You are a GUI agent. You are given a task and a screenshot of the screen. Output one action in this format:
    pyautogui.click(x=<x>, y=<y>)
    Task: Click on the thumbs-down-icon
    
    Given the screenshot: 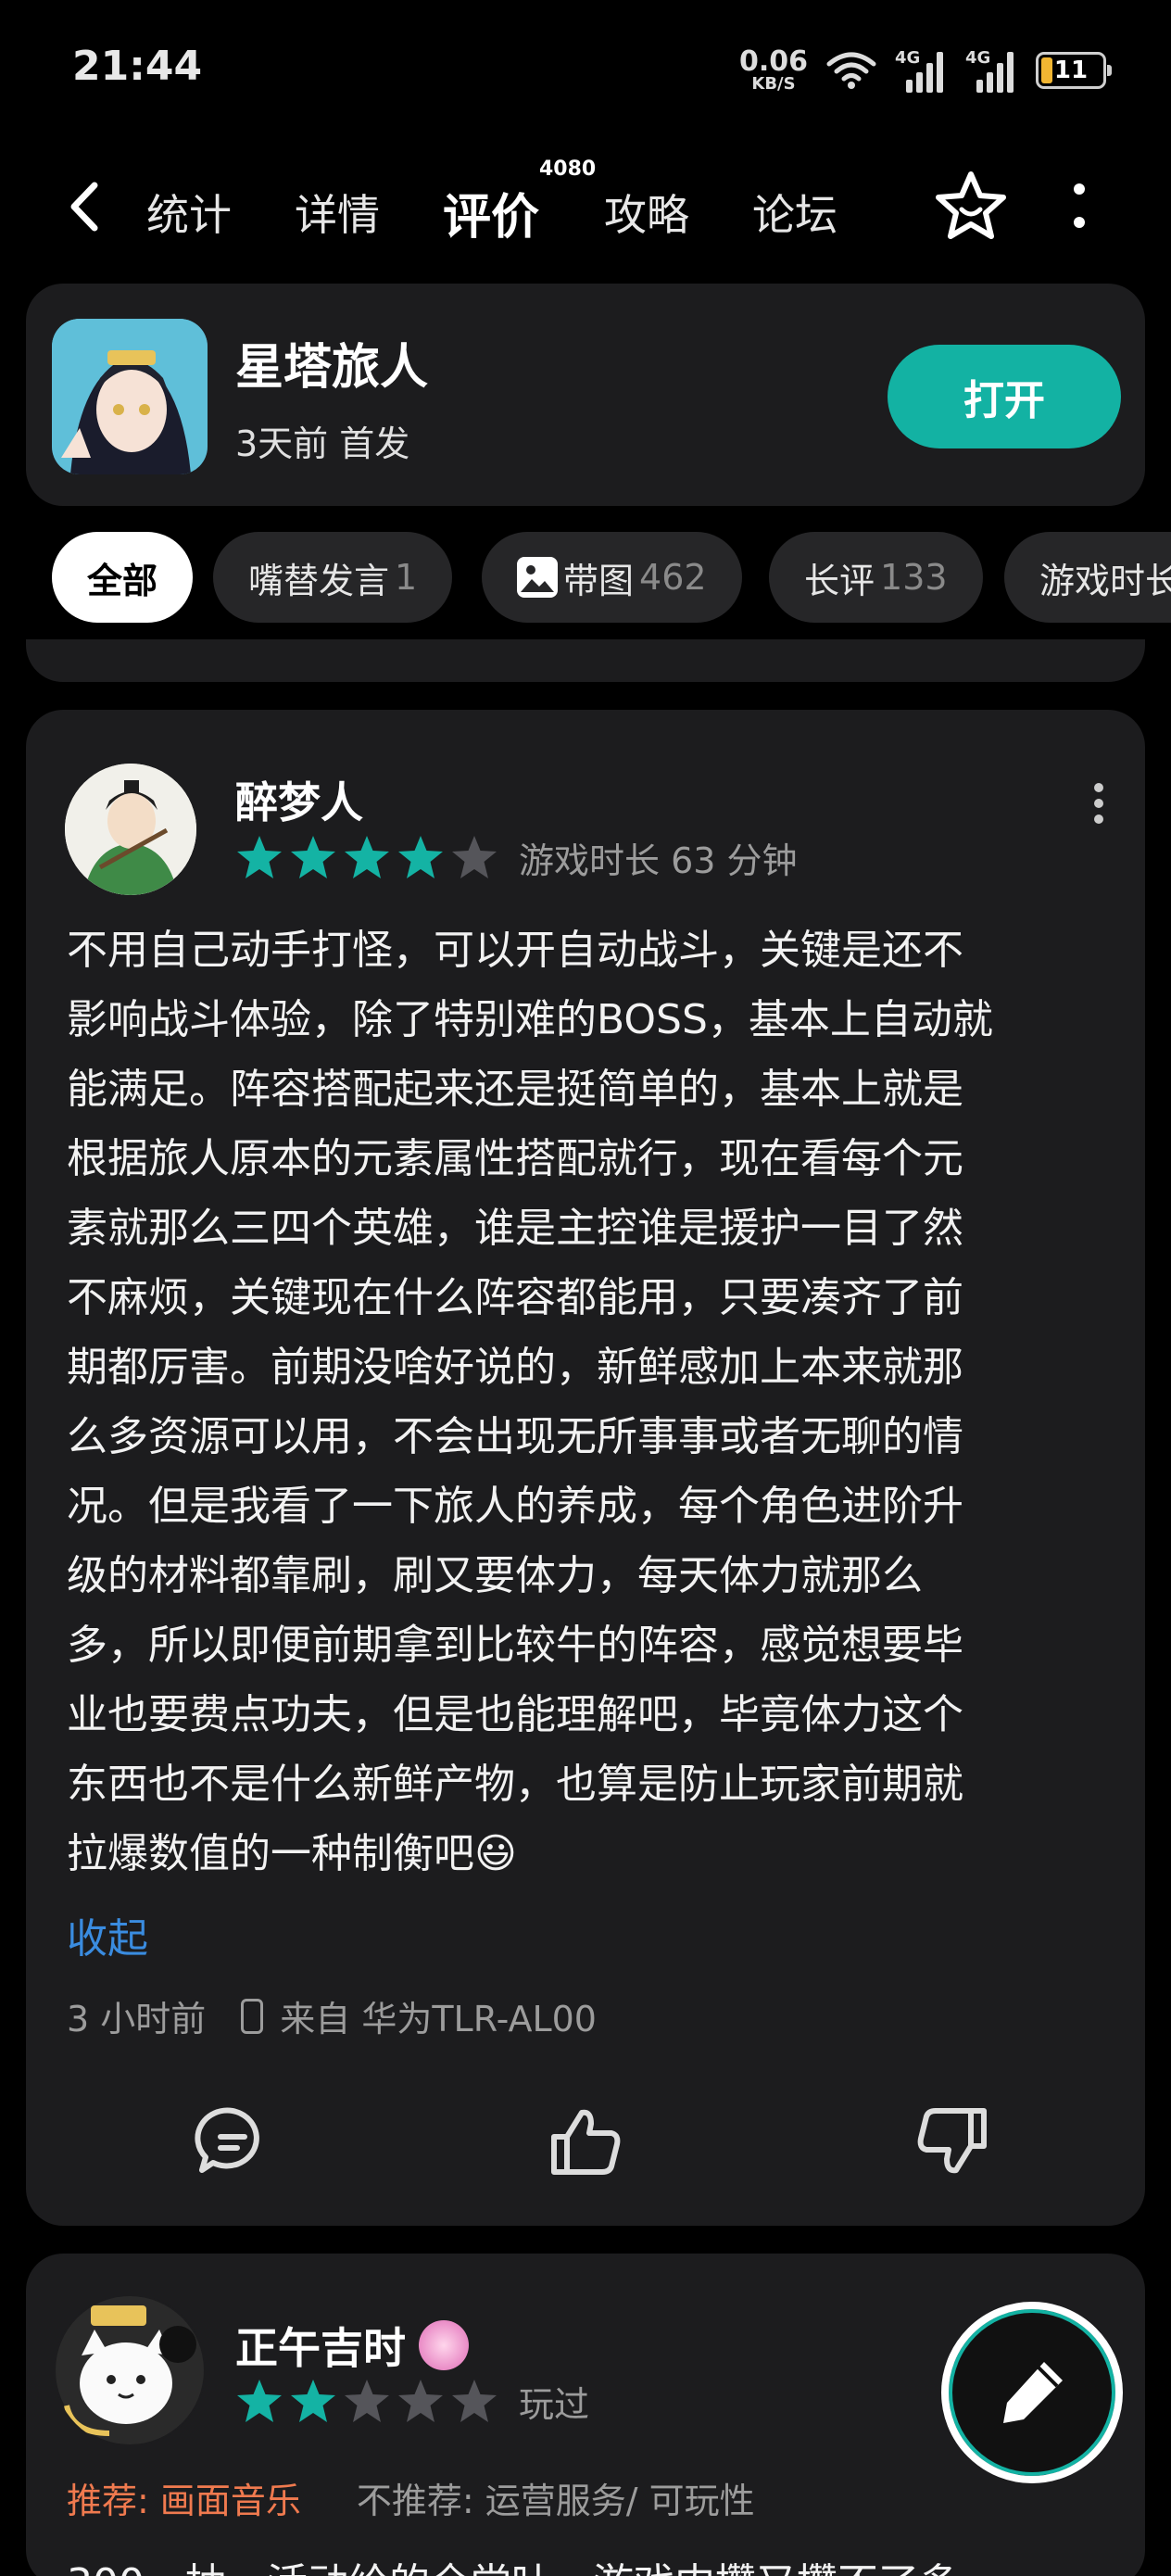 What is the action you would take?
    pyautogui.click(x=954, y=2142)
    